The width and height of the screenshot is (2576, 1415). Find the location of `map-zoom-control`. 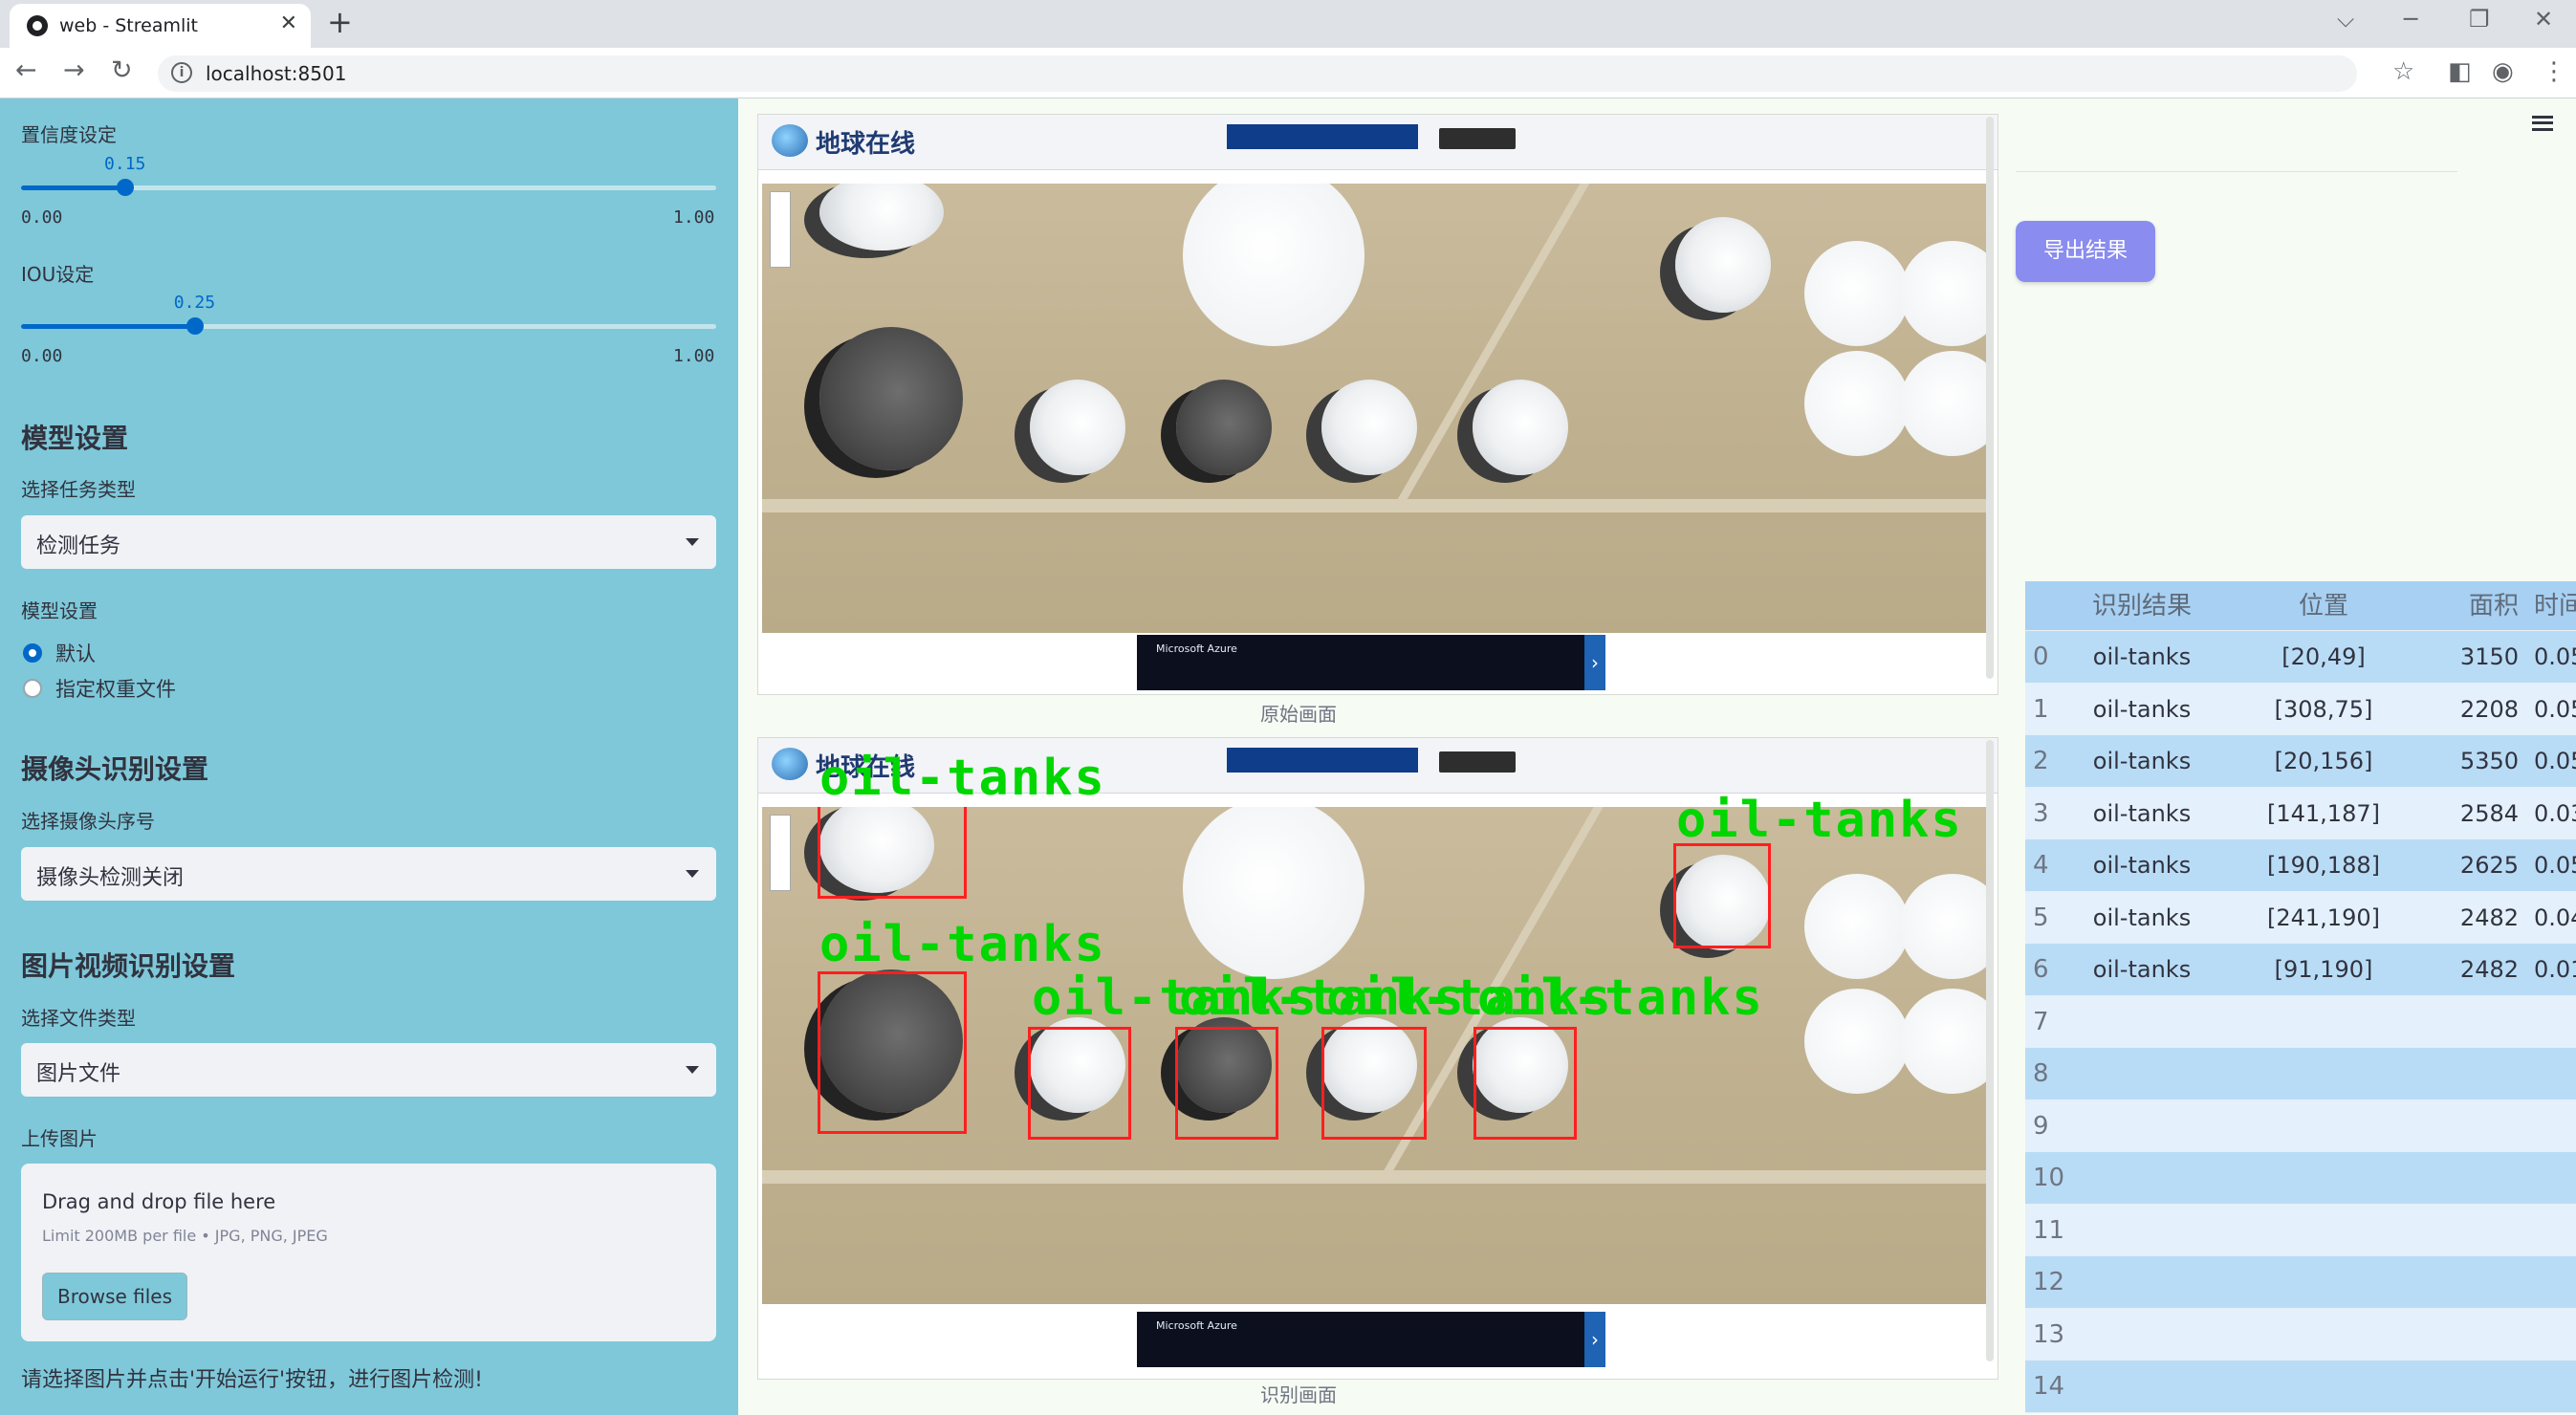

map-zoom-control is located at coordinates (780, 230).